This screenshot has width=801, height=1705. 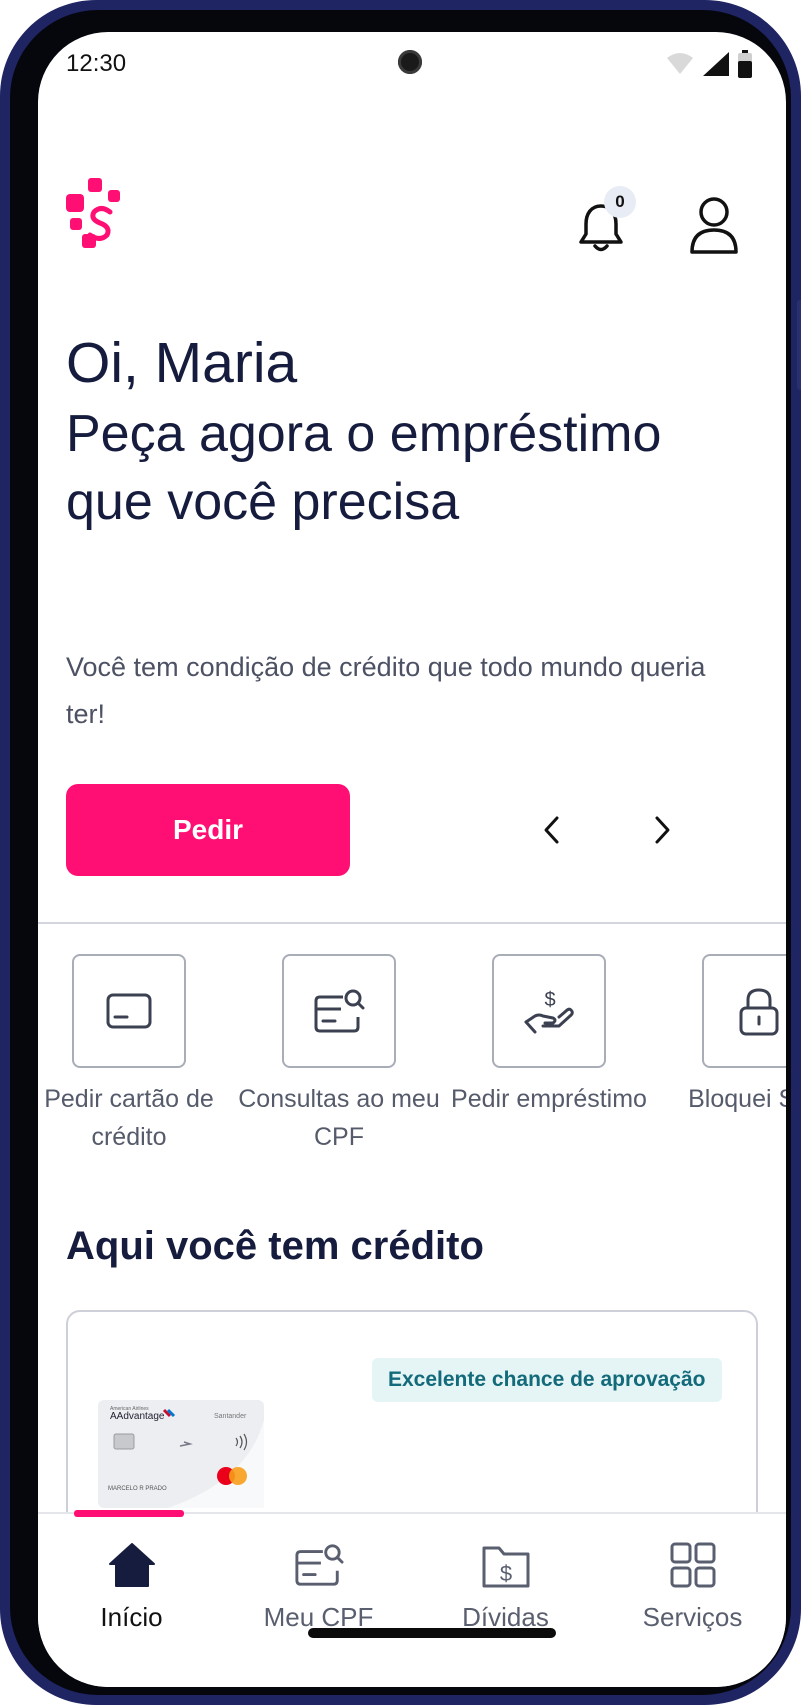 What do you see at coordinates (799, 345) in the screenshot?
I see `volume-button` at bounding box center [799, 345].